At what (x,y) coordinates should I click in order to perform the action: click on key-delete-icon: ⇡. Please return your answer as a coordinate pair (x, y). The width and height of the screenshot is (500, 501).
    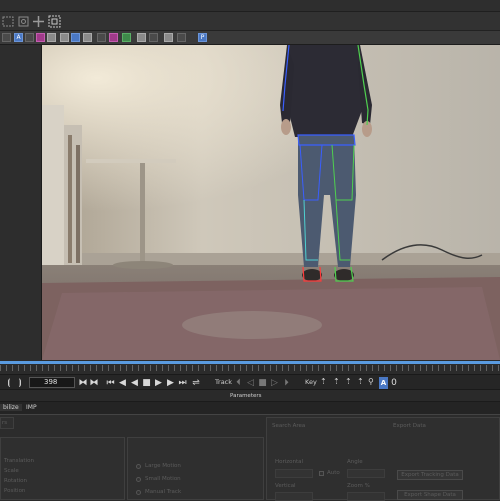
    Looking at the image, I should click on (348, 381).